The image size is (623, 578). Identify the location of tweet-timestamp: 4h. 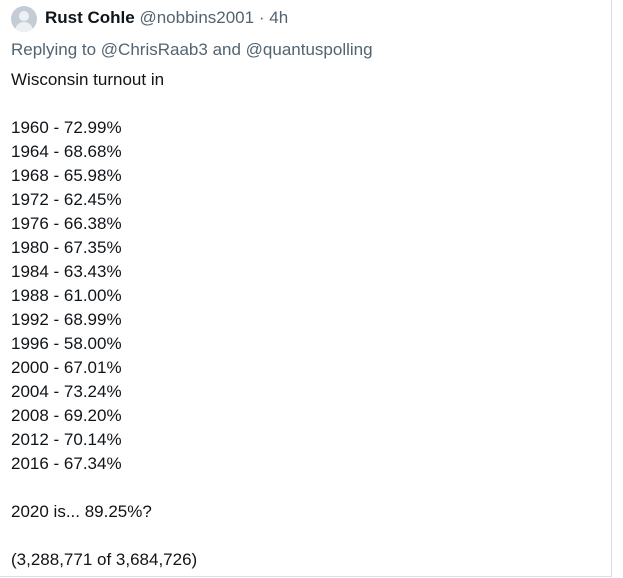
(278, 17).